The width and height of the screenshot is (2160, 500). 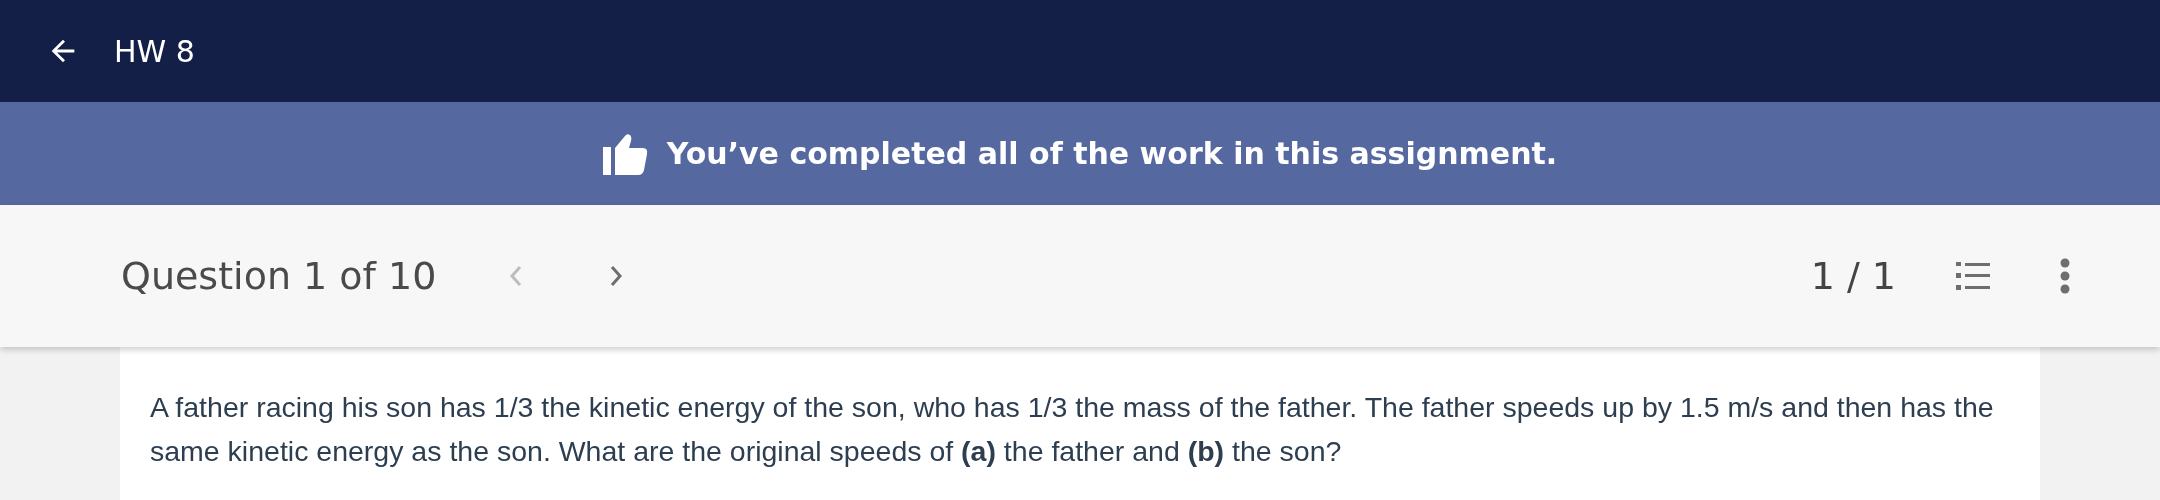 What do you see at coordinates (1853, 276) in the screenshot?
I see `attempts-count: 1 / 1` at bounding box center [1853, 276].